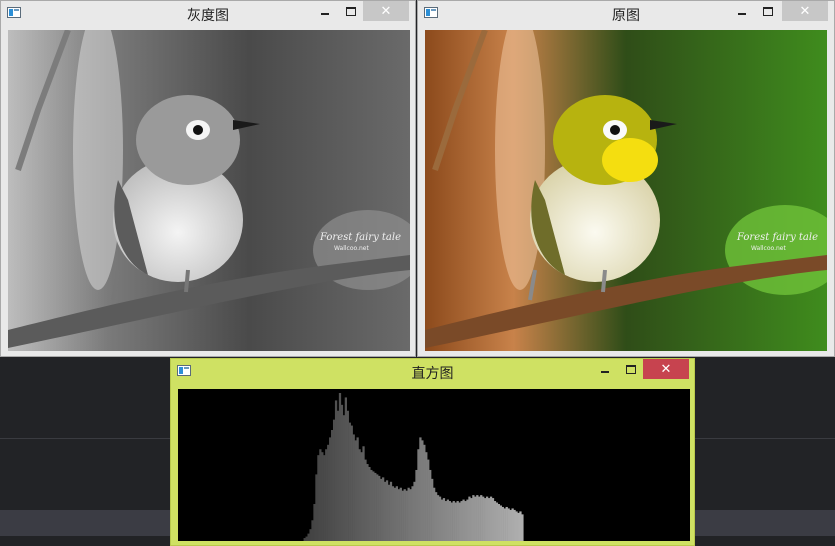  Describe the element at coordinates (768, 248) in the screenshot. I see `watermark-site: Wallcoo.net` at that location.